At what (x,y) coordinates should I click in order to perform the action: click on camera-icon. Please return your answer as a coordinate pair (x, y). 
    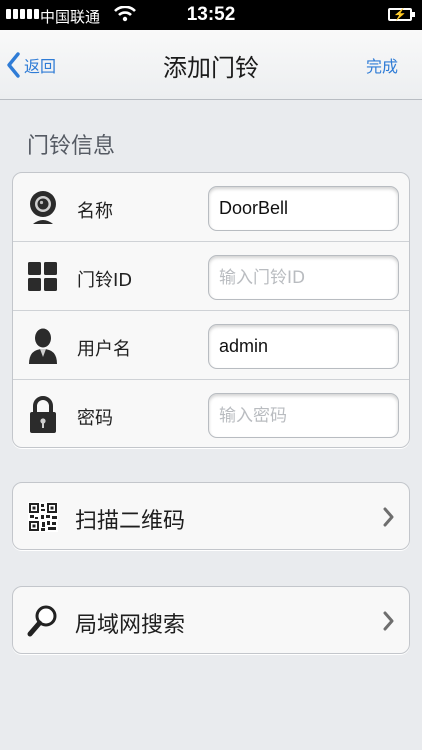
    Looking at the image, I should click on (43, 208).